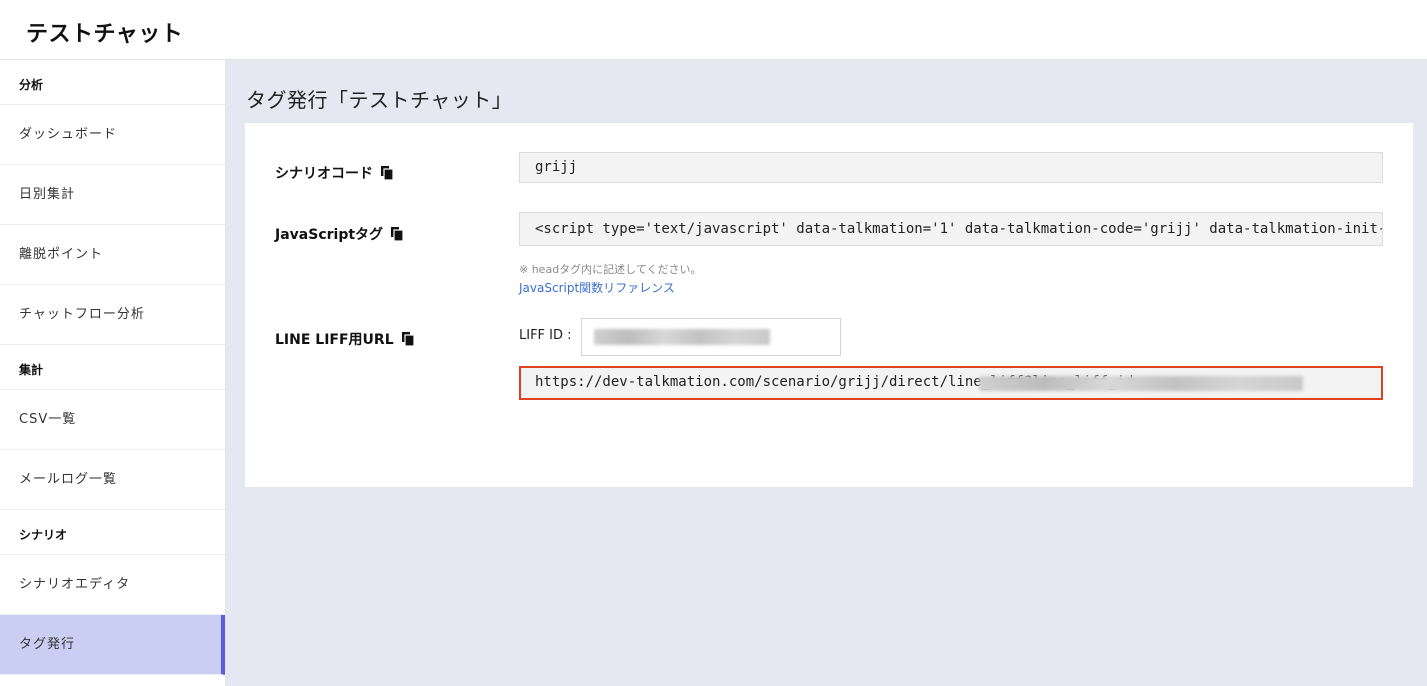 The image size is (1427, 686). I want to click on sidebar-item-chat-flow-analysis: チャットフロー分析, so click(112, 315).